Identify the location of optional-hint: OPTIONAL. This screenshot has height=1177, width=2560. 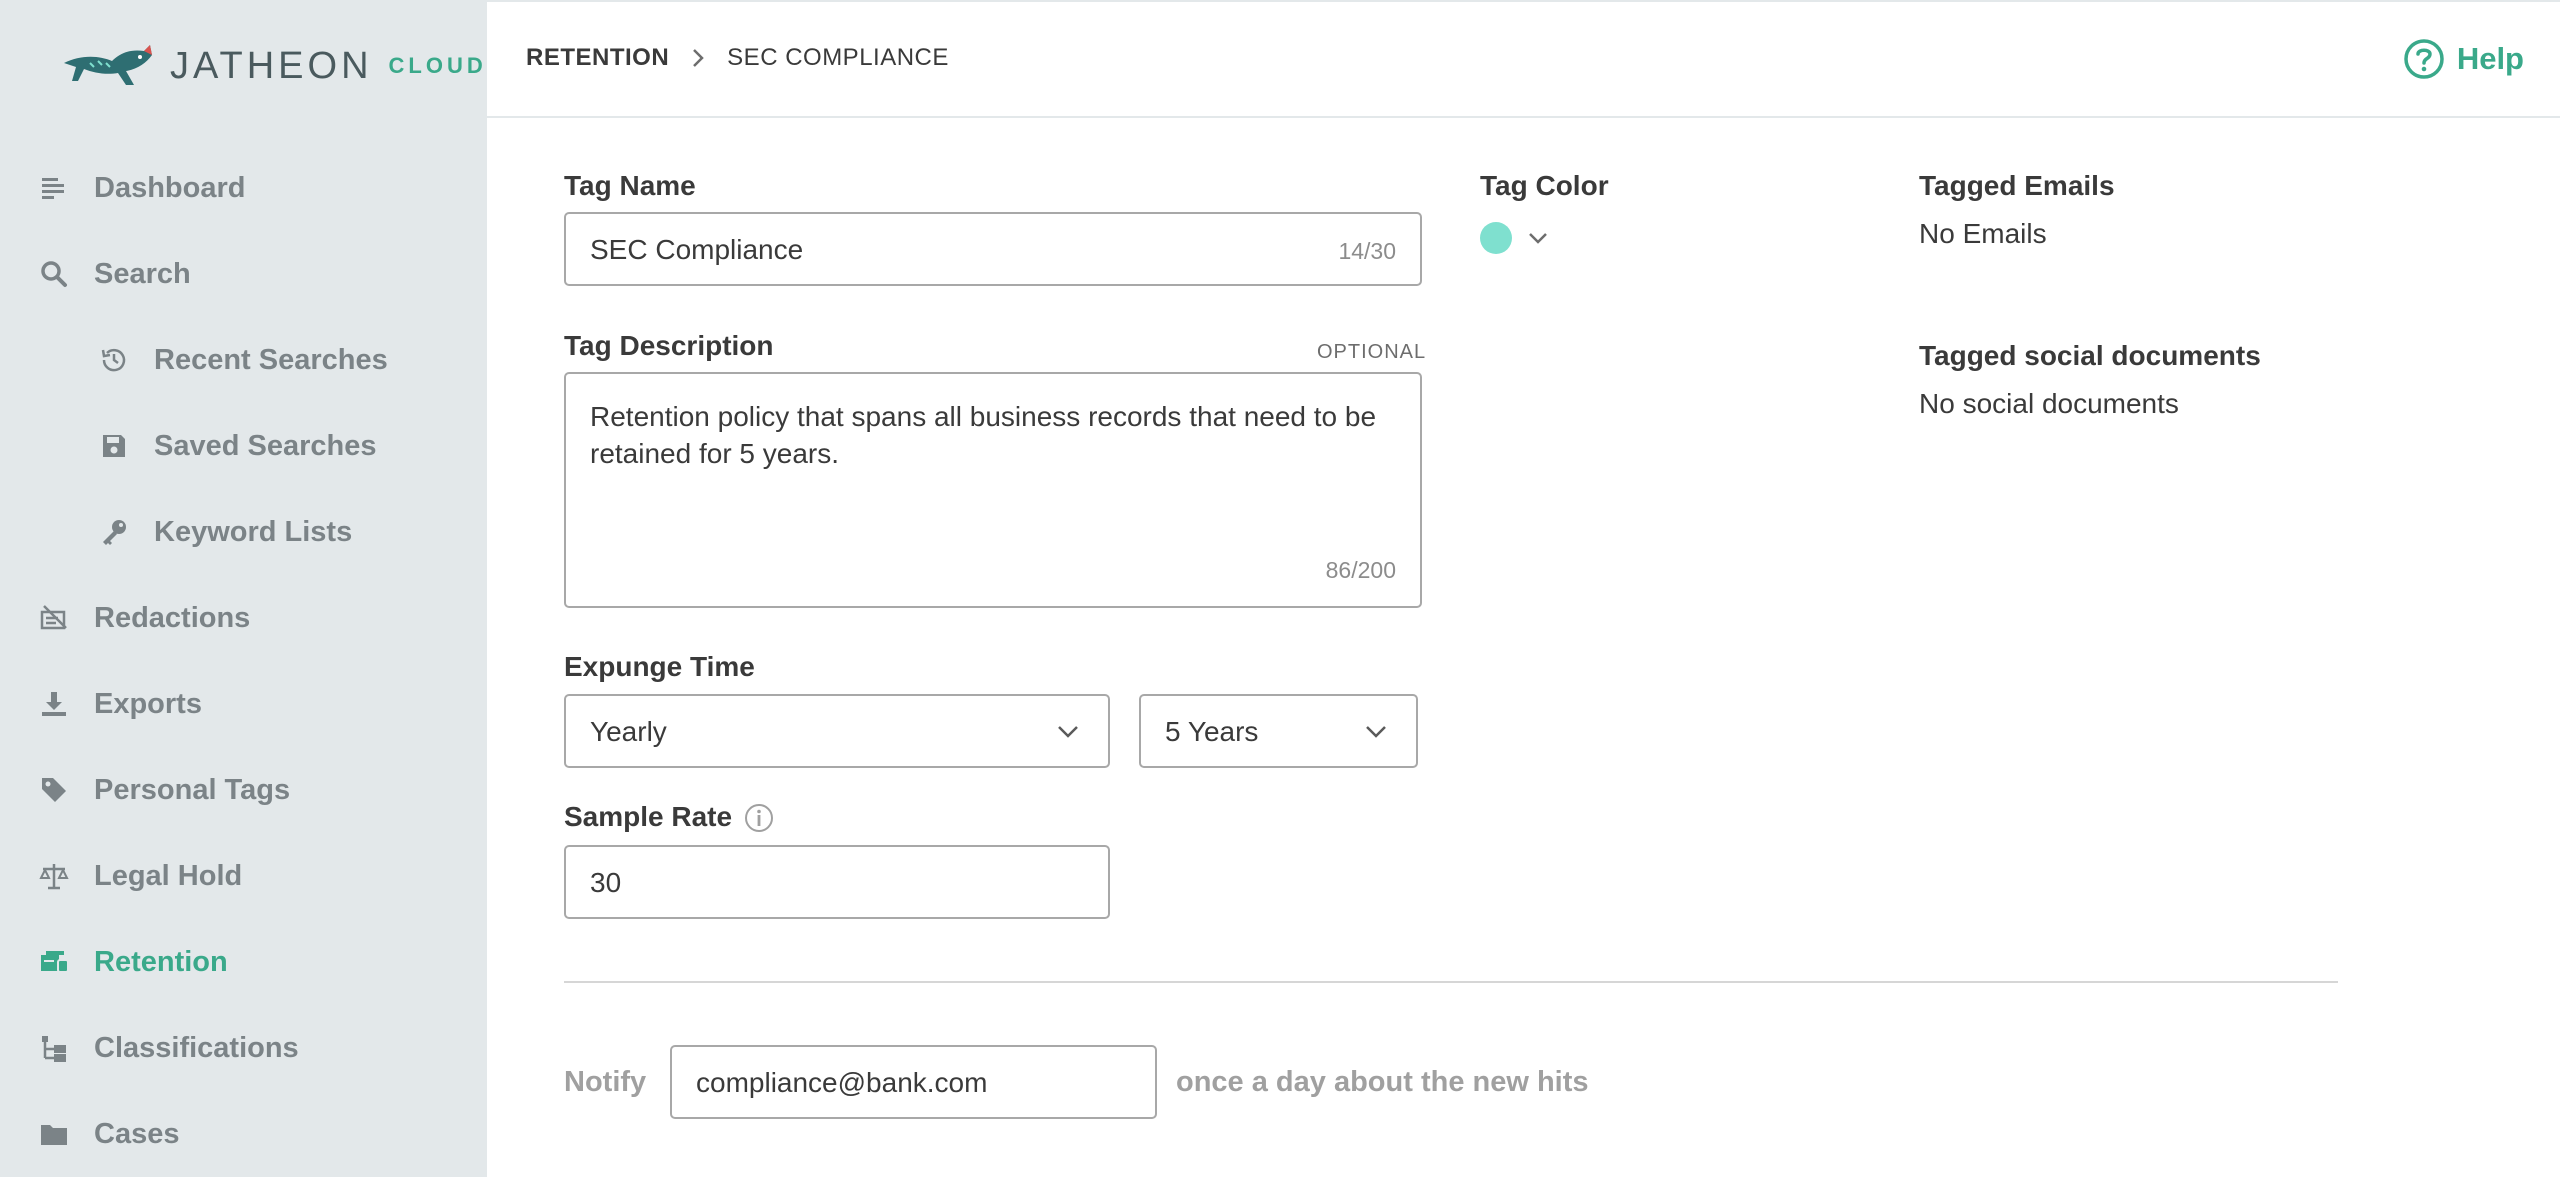
(1372, 352).